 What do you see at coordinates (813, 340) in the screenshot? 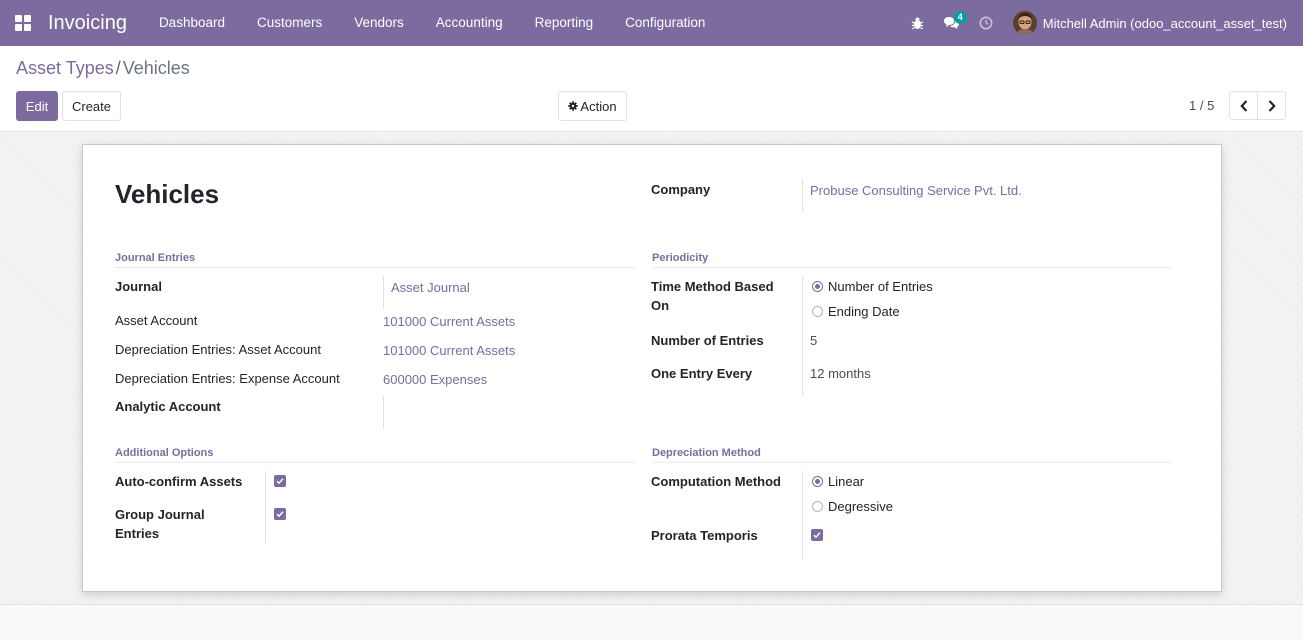
I see `number-of-entries-field: 5` at bounding box center [813, 340].